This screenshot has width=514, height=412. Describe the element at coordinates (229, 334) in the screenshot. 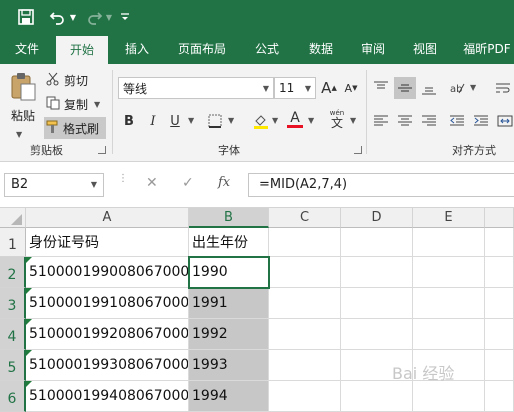

I see `cell-b4: 1992` at that location.